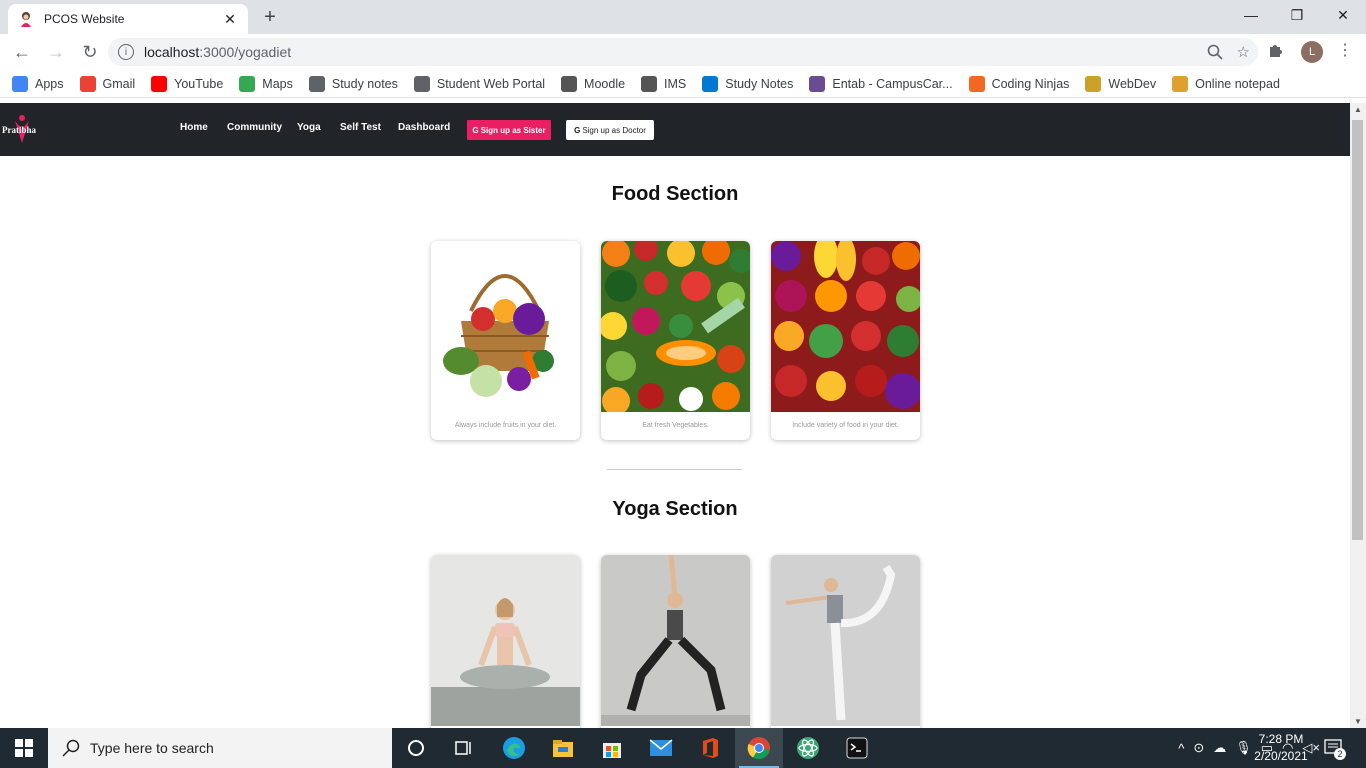 This screenshot has width=1366, height=768. Describe the element at coordinates (1226, 83) in the screenshot. I see `bookmark-item: Online notepad` at that location.